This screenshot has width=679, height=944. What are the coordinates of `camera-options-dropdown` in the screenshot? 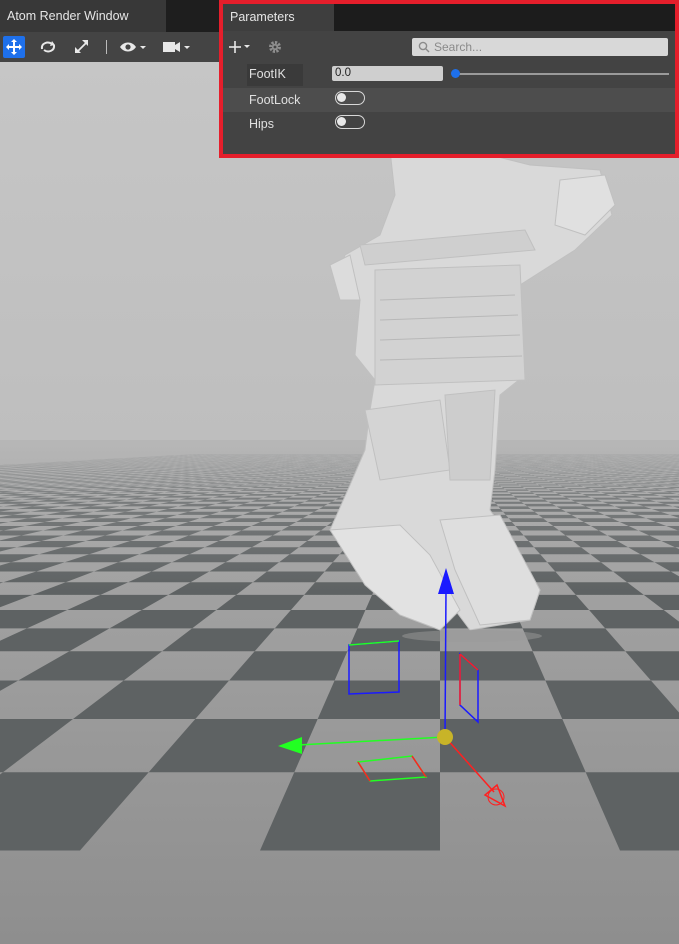 It's located at (177, 47).